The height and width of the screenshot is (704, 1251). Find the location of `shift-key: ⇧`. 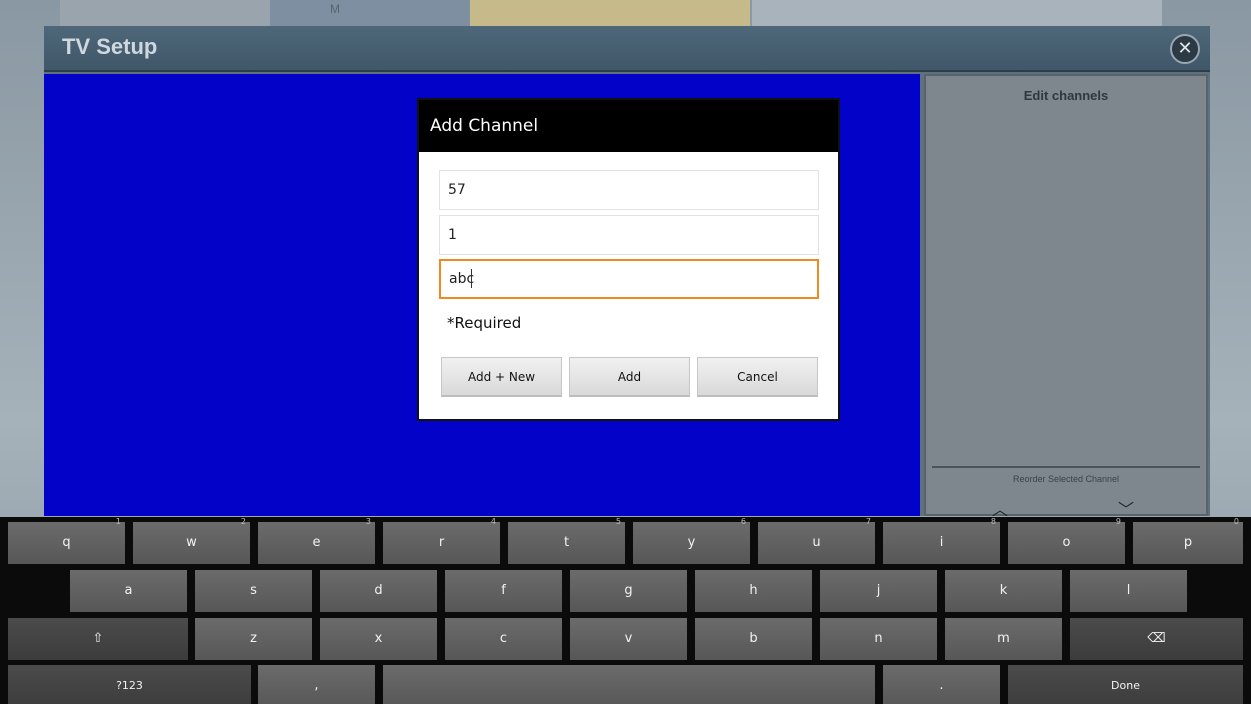

shift-key: ⇧ is located at coordinates (98, 639).